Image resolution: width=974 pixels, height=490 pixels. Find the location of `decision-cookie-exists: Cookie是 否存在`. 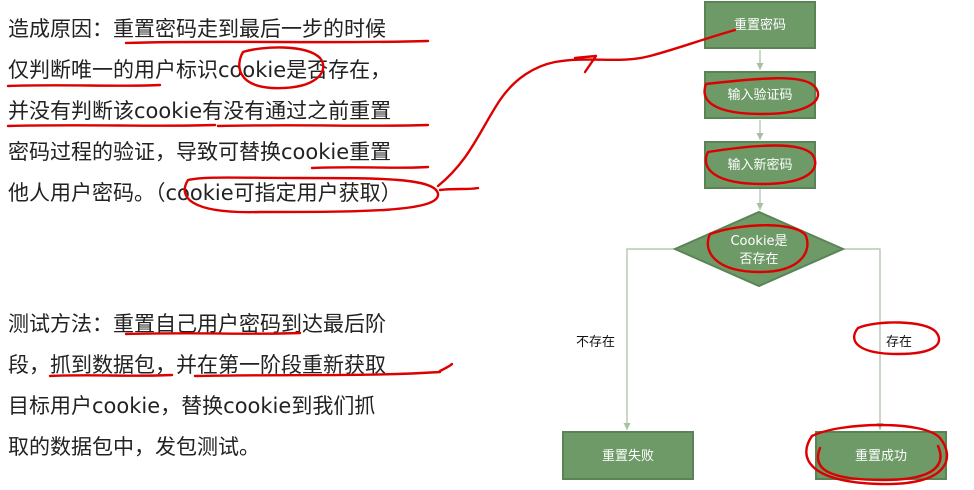

decision-cookie-exists: Cookie是 否存在 is located at coordinates (759, 249).